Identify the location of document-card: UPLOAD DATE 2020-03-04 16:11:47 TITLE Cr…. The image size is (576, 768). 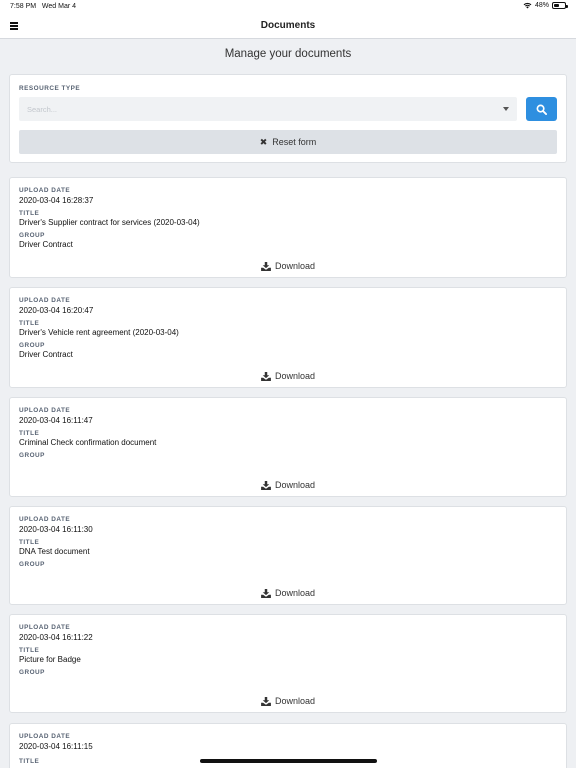
(288, 447).